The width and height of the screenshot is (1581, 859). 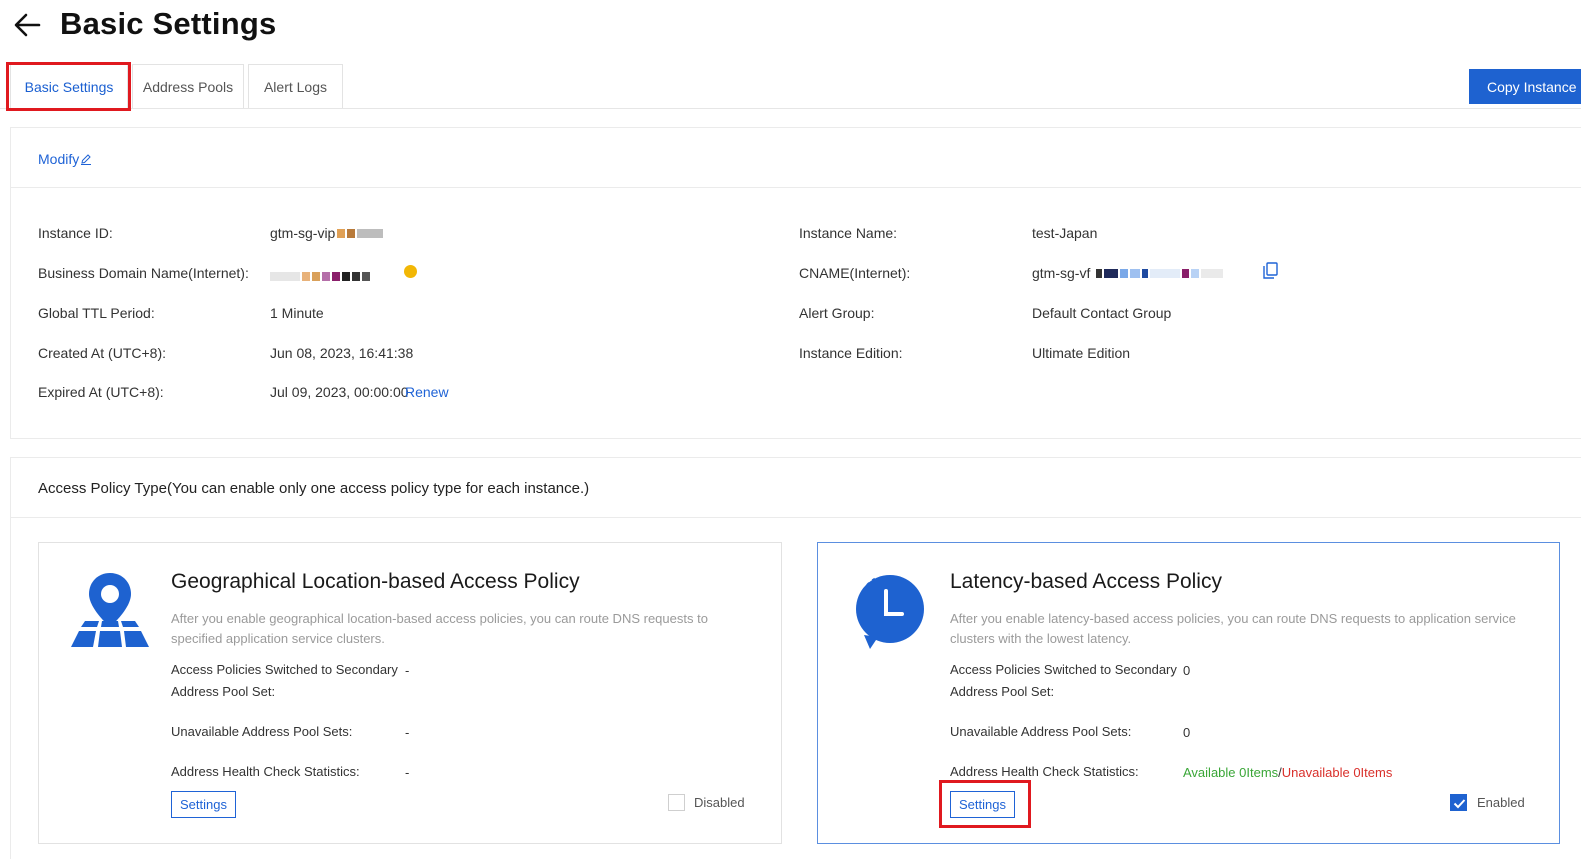 I want to click on tab-basic-settings: Basic Settings, so click(x=69, y=86).